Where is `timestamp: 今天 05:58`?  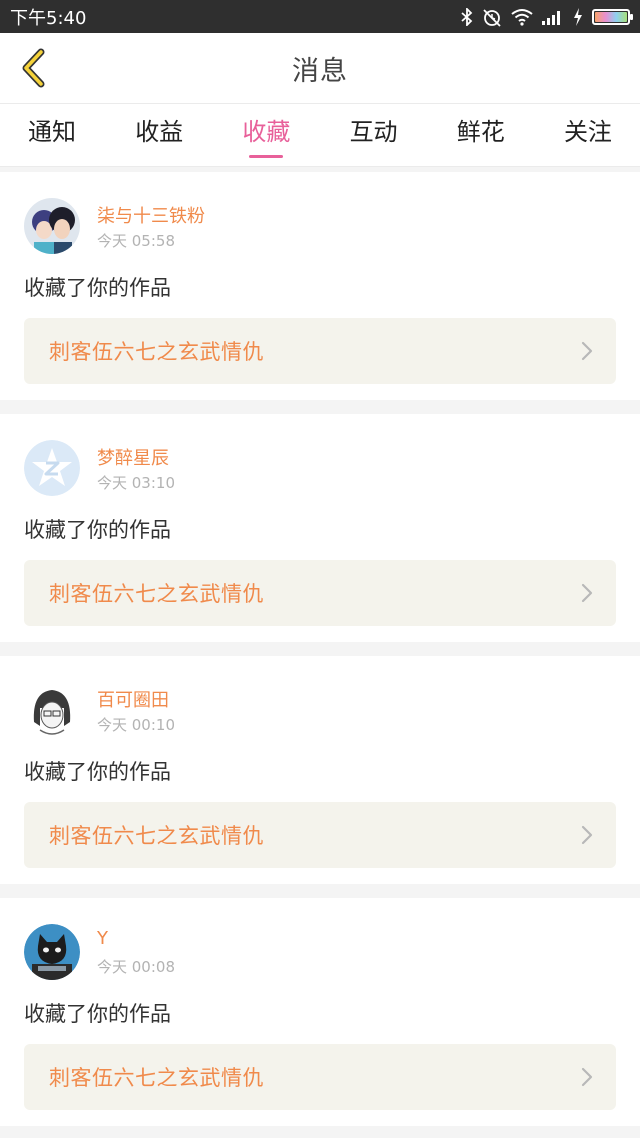
timestamp: 今天 05:58 is located at coordinates (136, 241).